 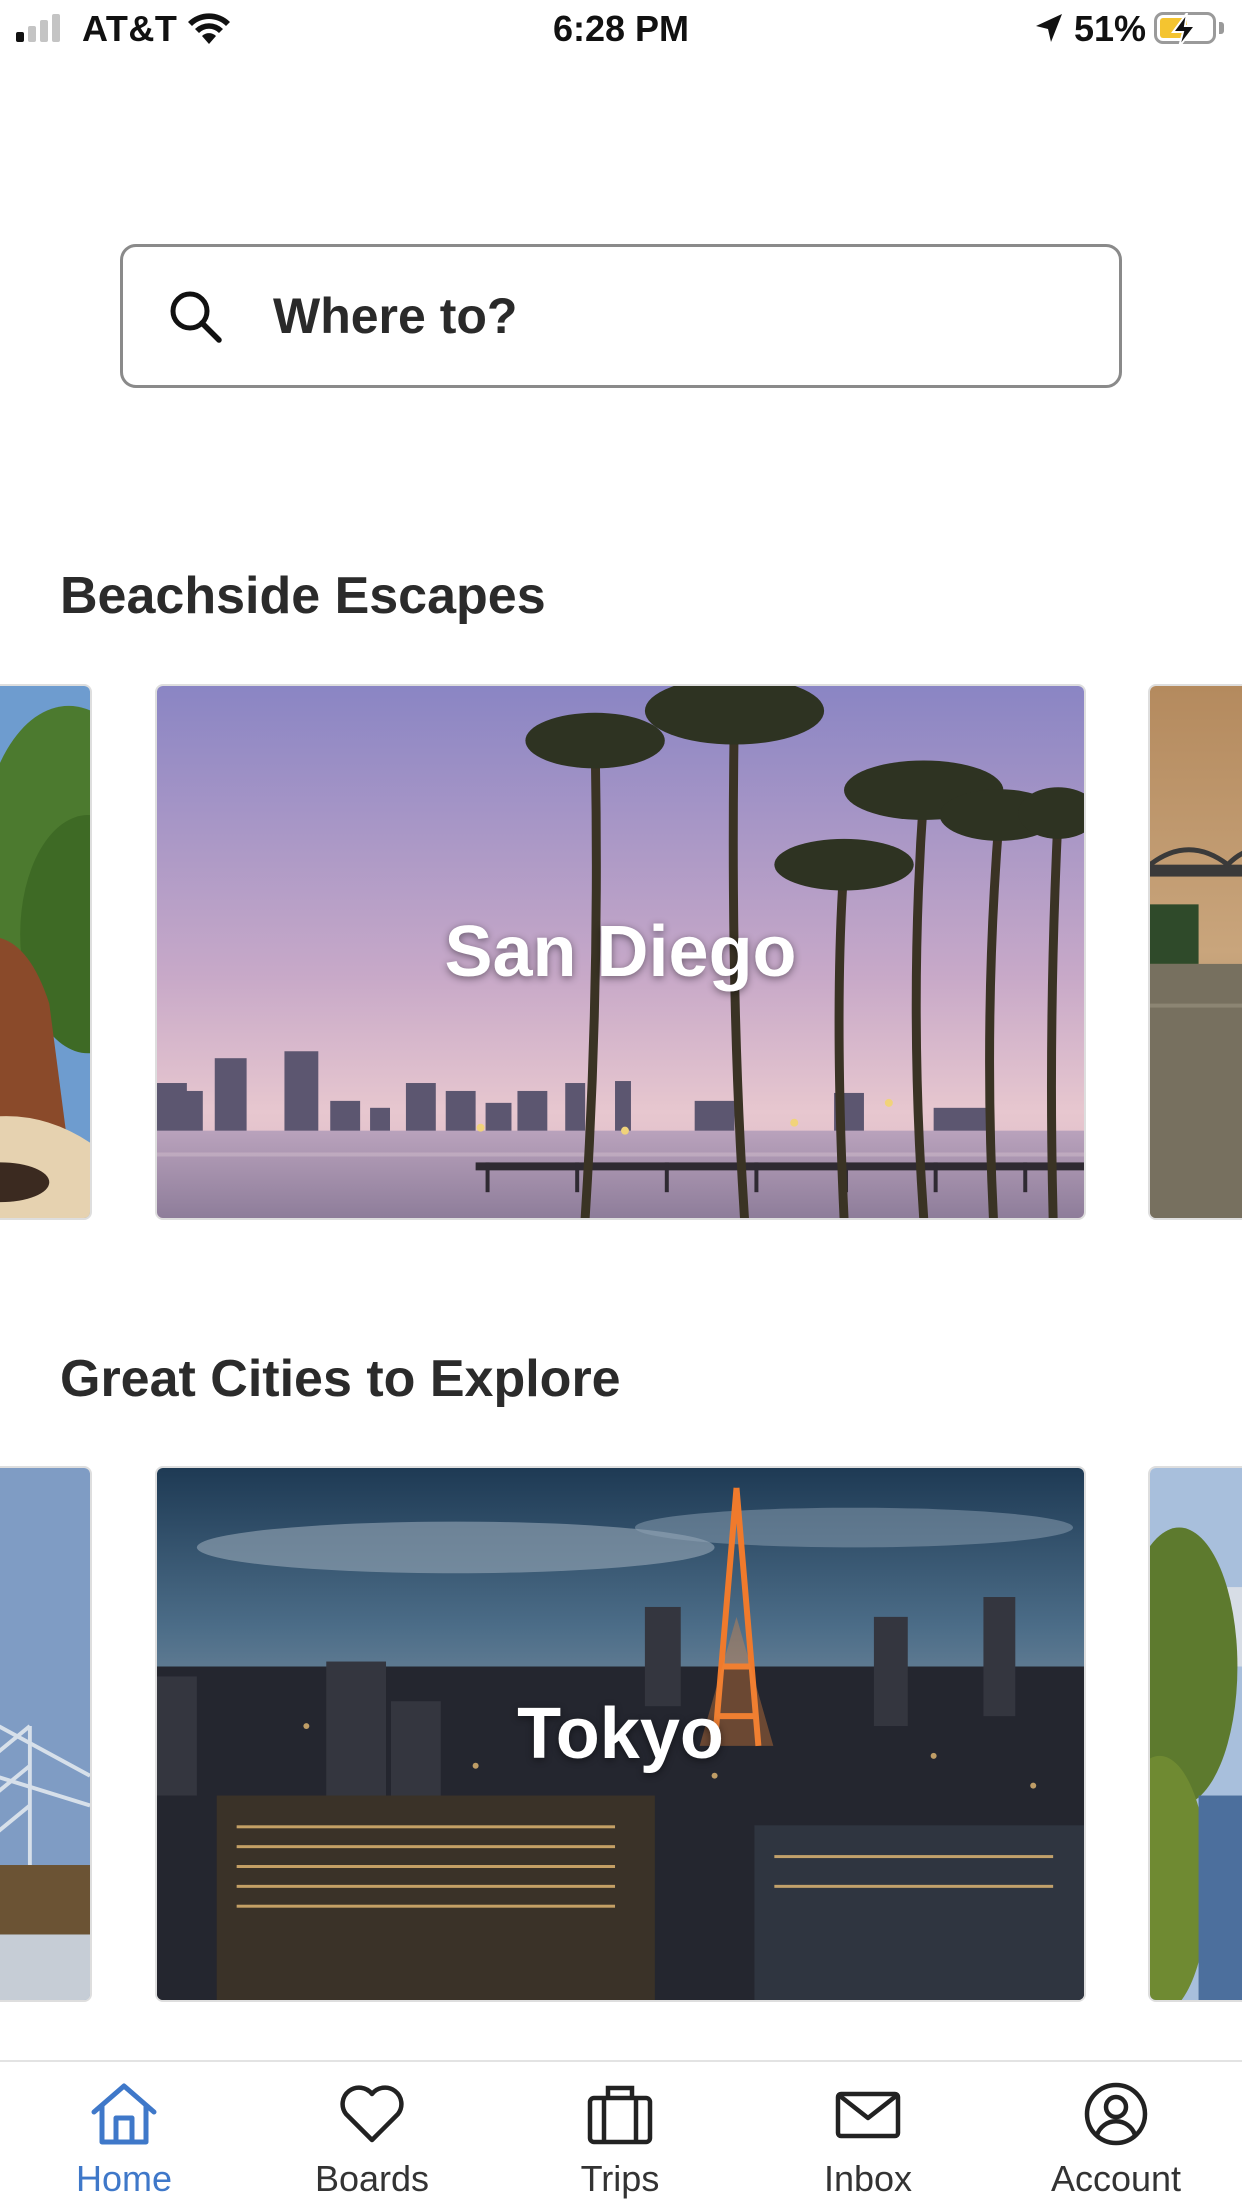 I want to click on user-circle-icon, so click(x=1116, y=2114).